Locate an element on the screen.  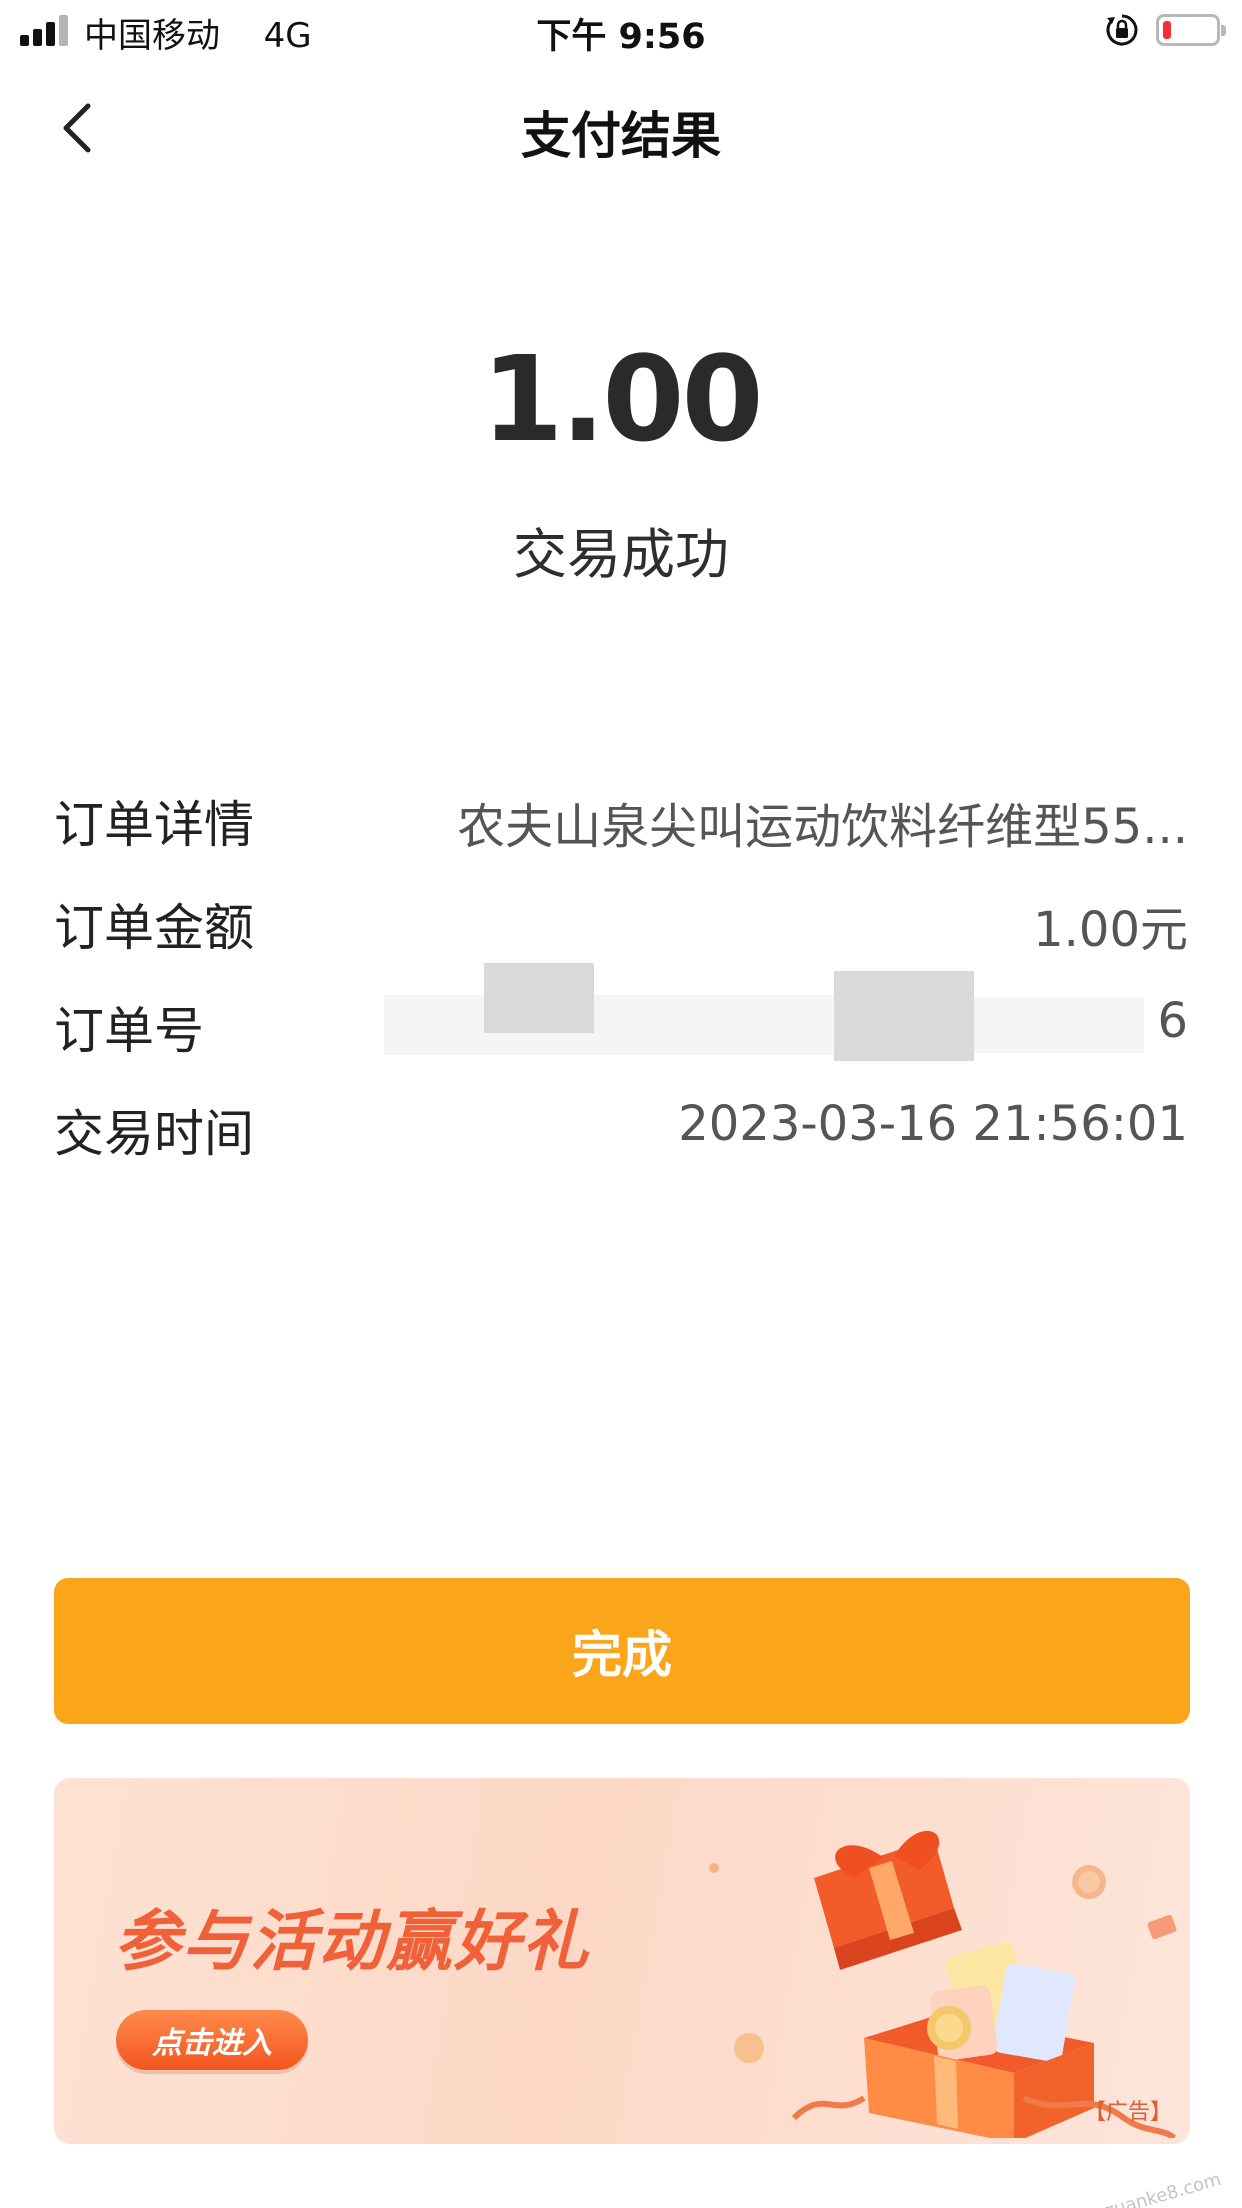
banner-title: 参与活动赢好礼 is located at coordinates (352, 1941).